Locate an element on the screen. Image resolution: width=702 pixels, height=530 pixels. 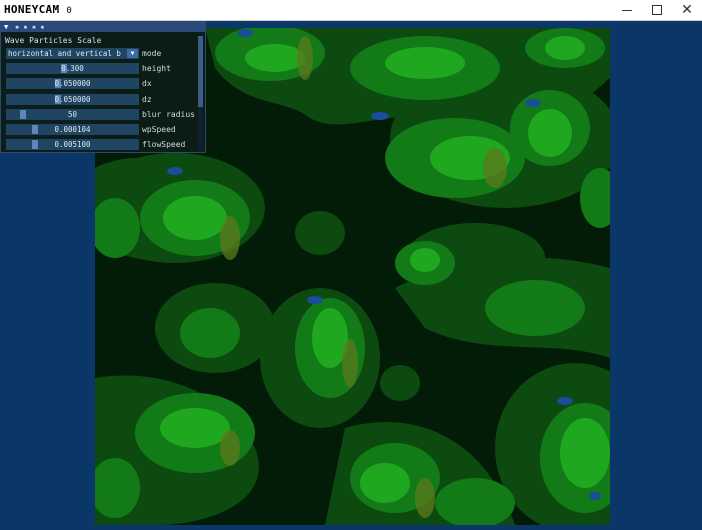
collapse-triangle-icon: ▼ is located at coordinates (6, 27).